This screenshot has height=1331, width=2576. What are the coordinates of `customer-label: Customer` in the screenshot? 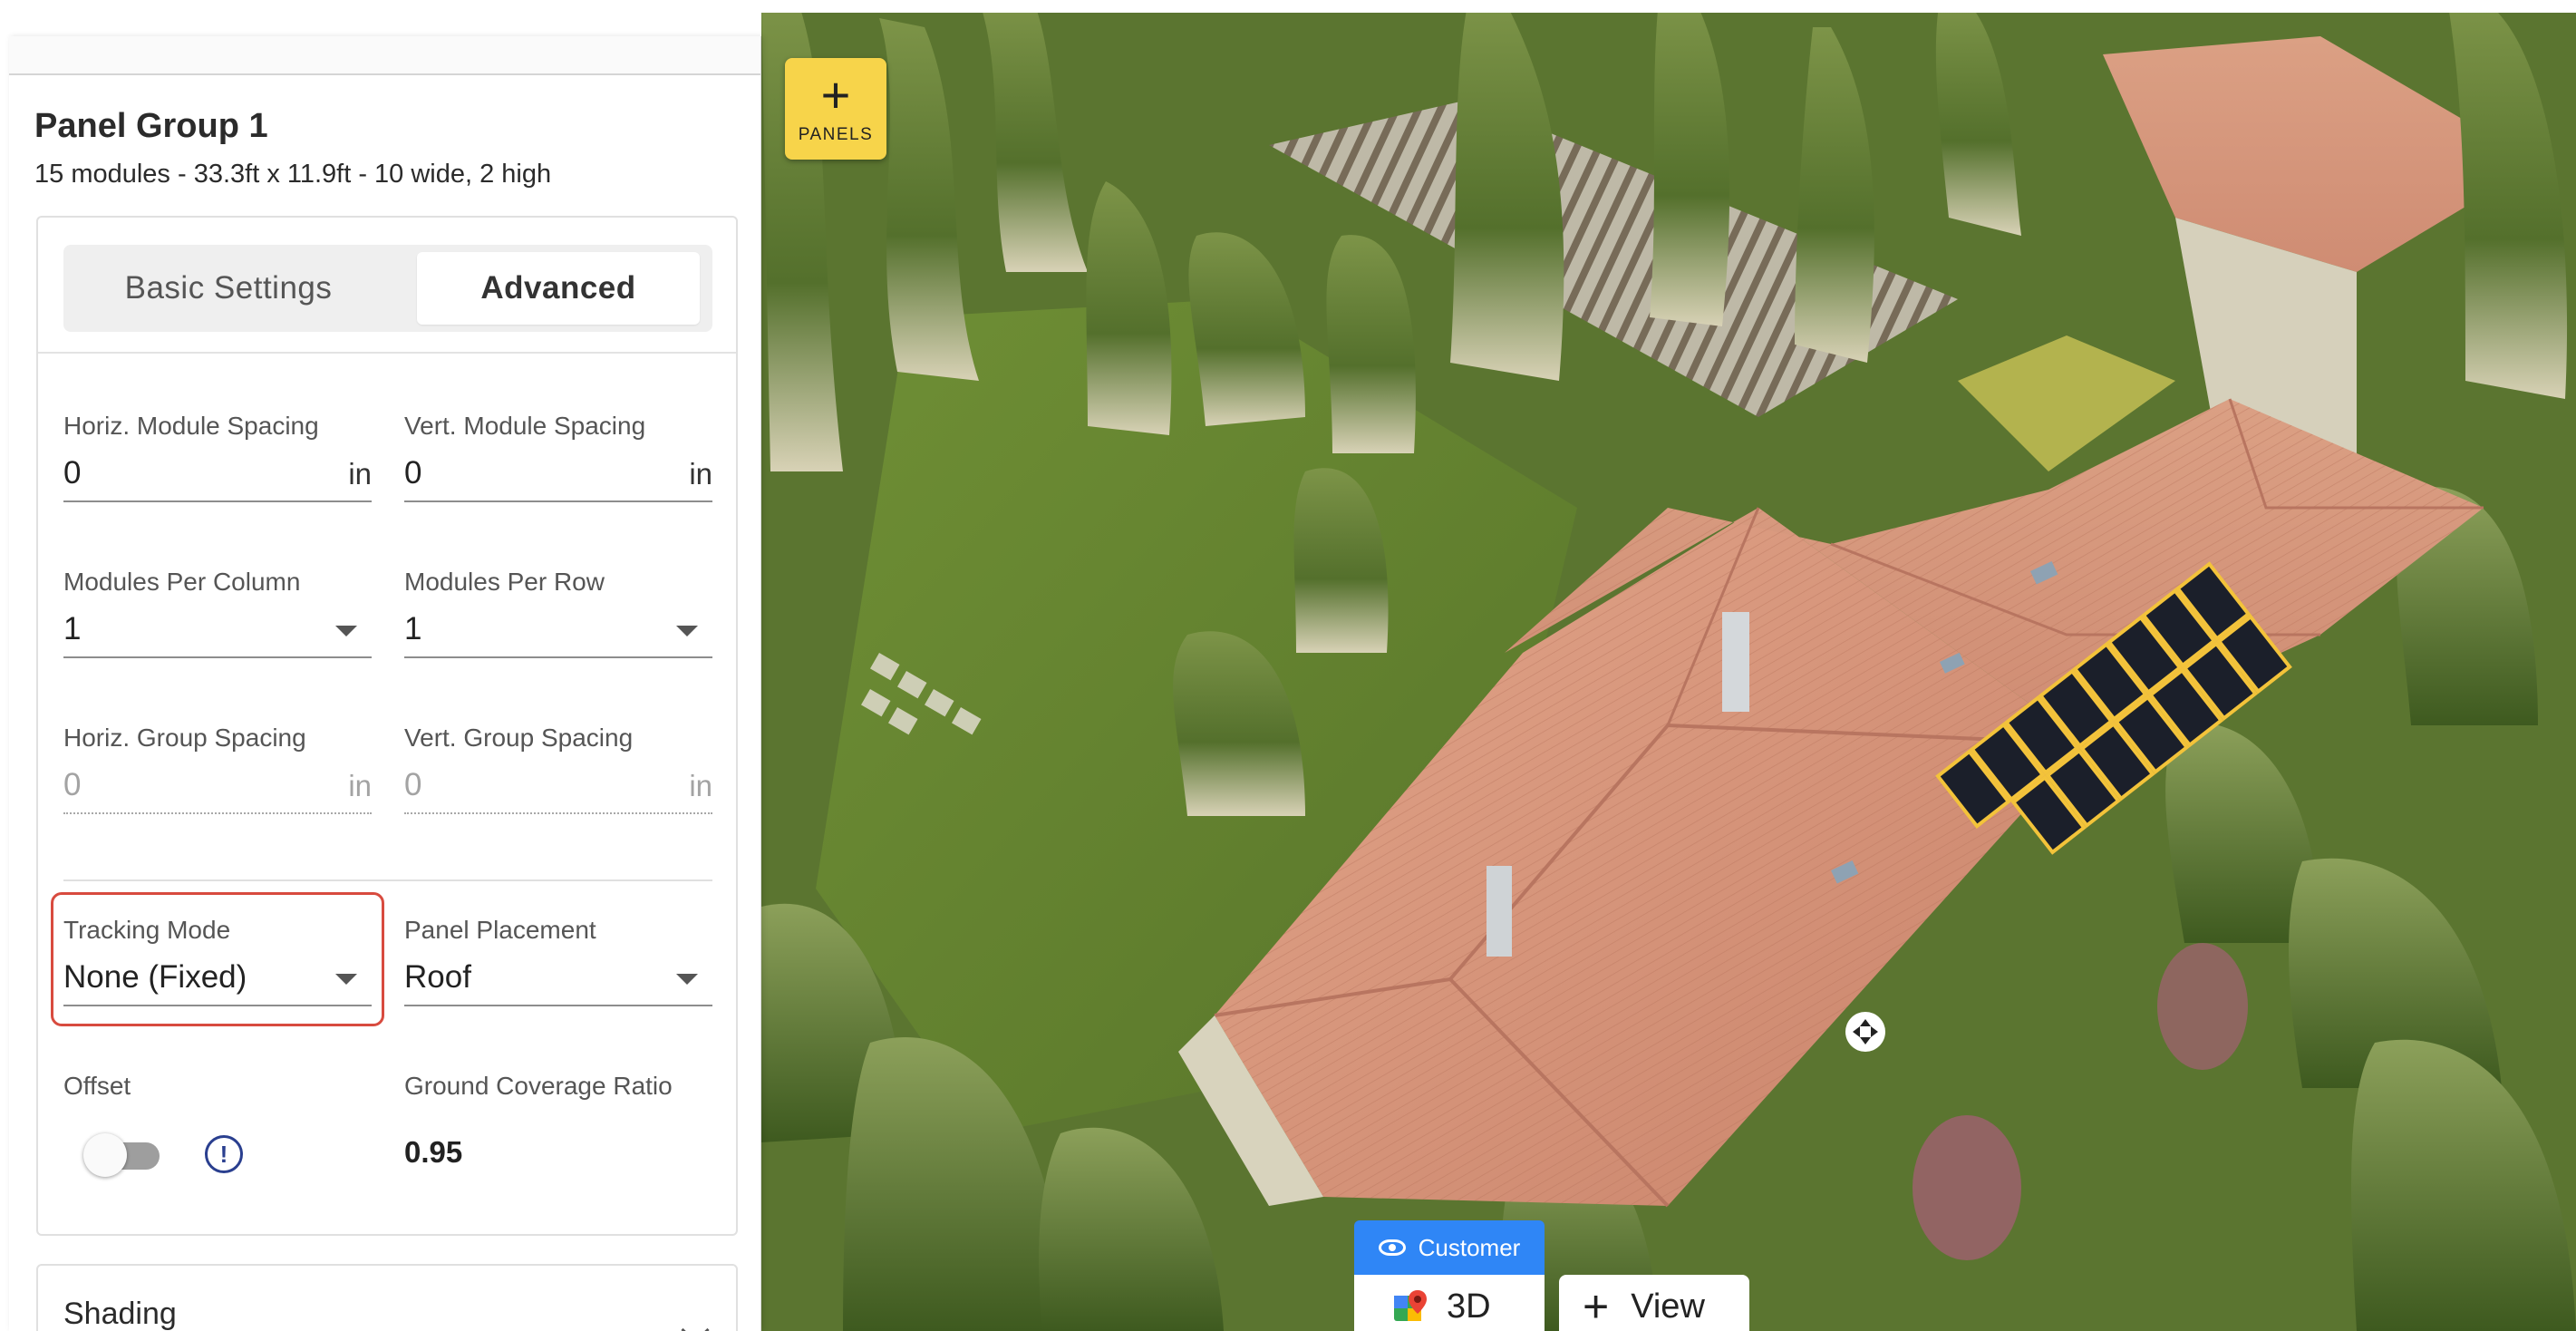 It's located at (1469, 1247).